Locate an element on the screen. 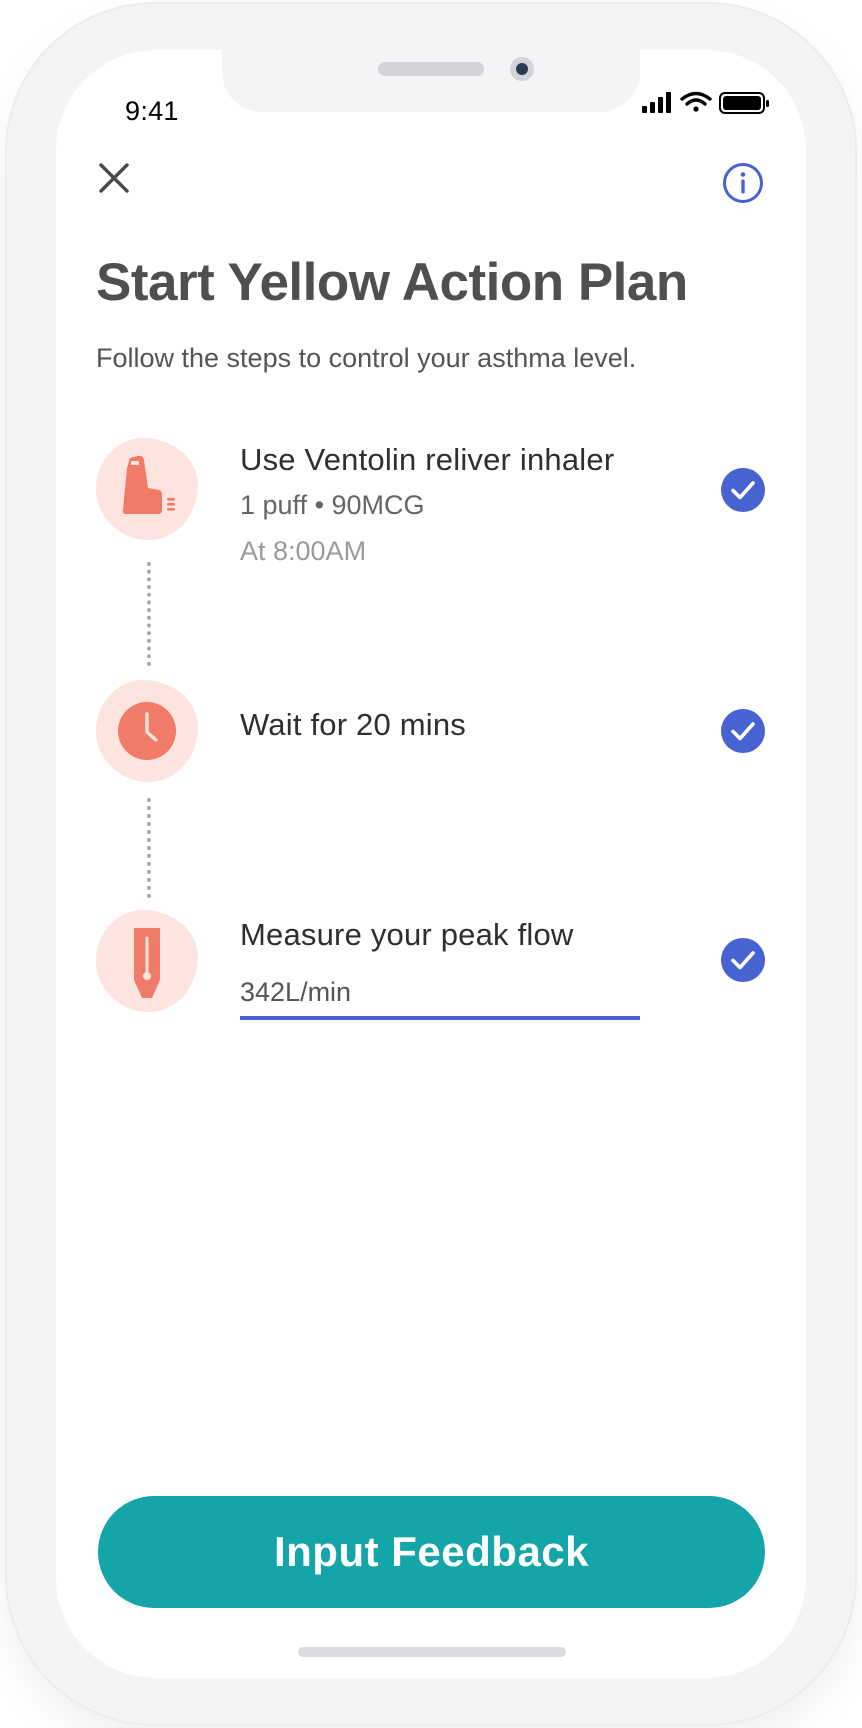 The image size is (862, 1728). step-3-title: Measure your peak flow is located at coordinates (407, 934).